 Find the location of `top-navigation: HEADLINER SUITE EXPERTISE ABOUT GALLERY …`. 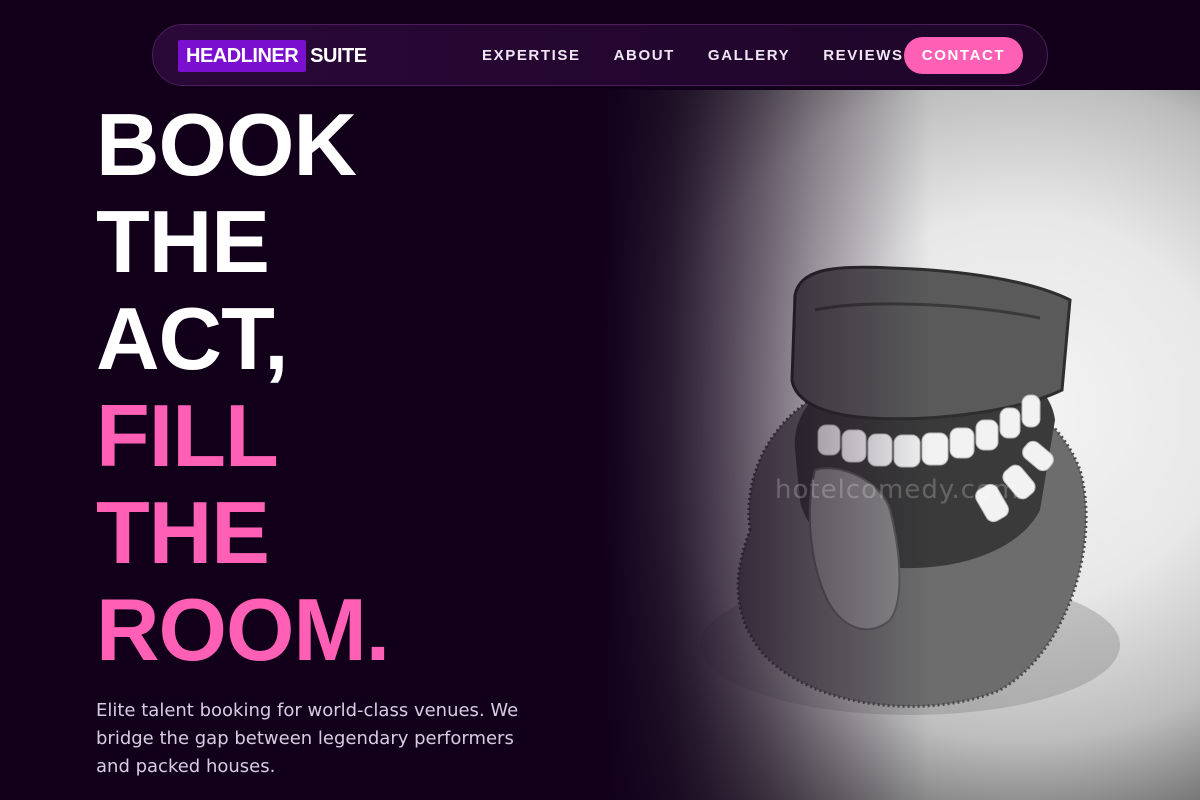

top-navigation: HEADLINER SUITE EXPERTISE ABOUT GALLERY … is located at coordinates (600, 55).